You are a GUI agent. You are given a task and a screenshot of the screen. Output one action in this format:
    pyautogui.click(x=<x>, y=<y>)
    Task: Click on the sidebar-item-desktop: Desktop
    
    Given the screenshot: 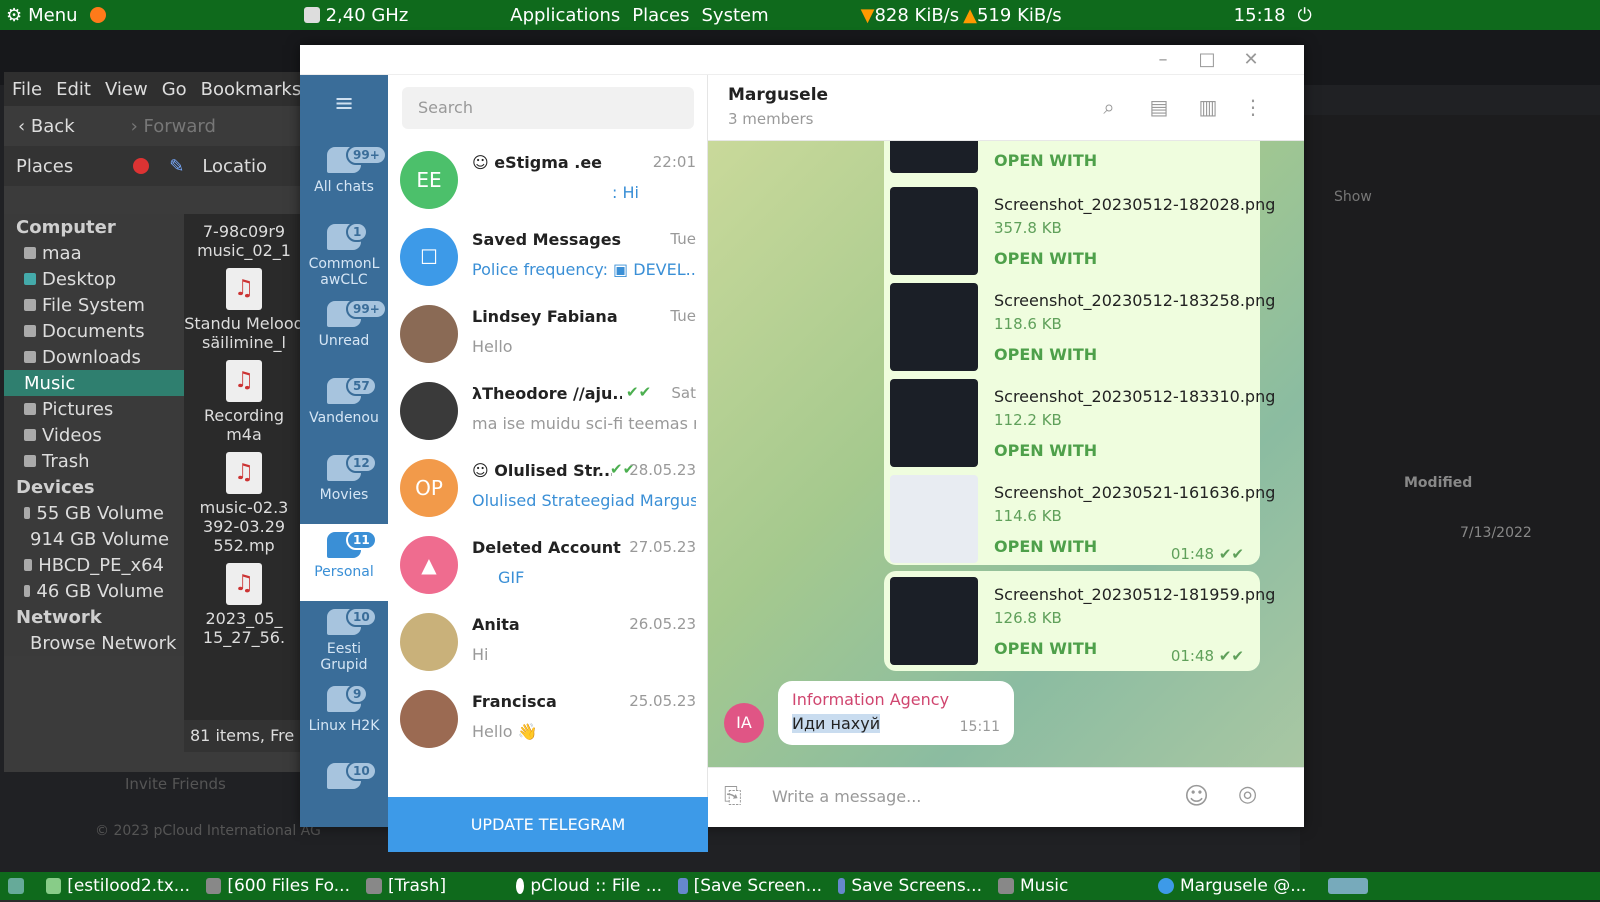 What is the action you would take?
    pyautogui.click(x=94, y=279)
    